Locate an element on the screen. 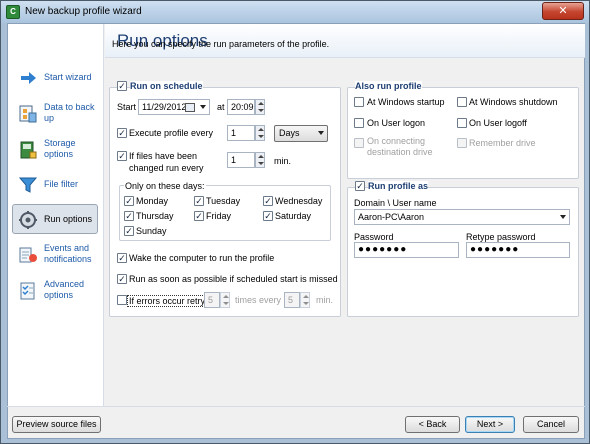 This screenshot has width=590, height=444. start-time-spinner is located at coordinates (260, 107).